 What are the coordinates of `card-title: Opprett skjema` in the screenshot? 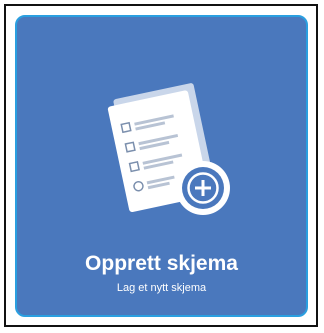 It's located at (161, 263).